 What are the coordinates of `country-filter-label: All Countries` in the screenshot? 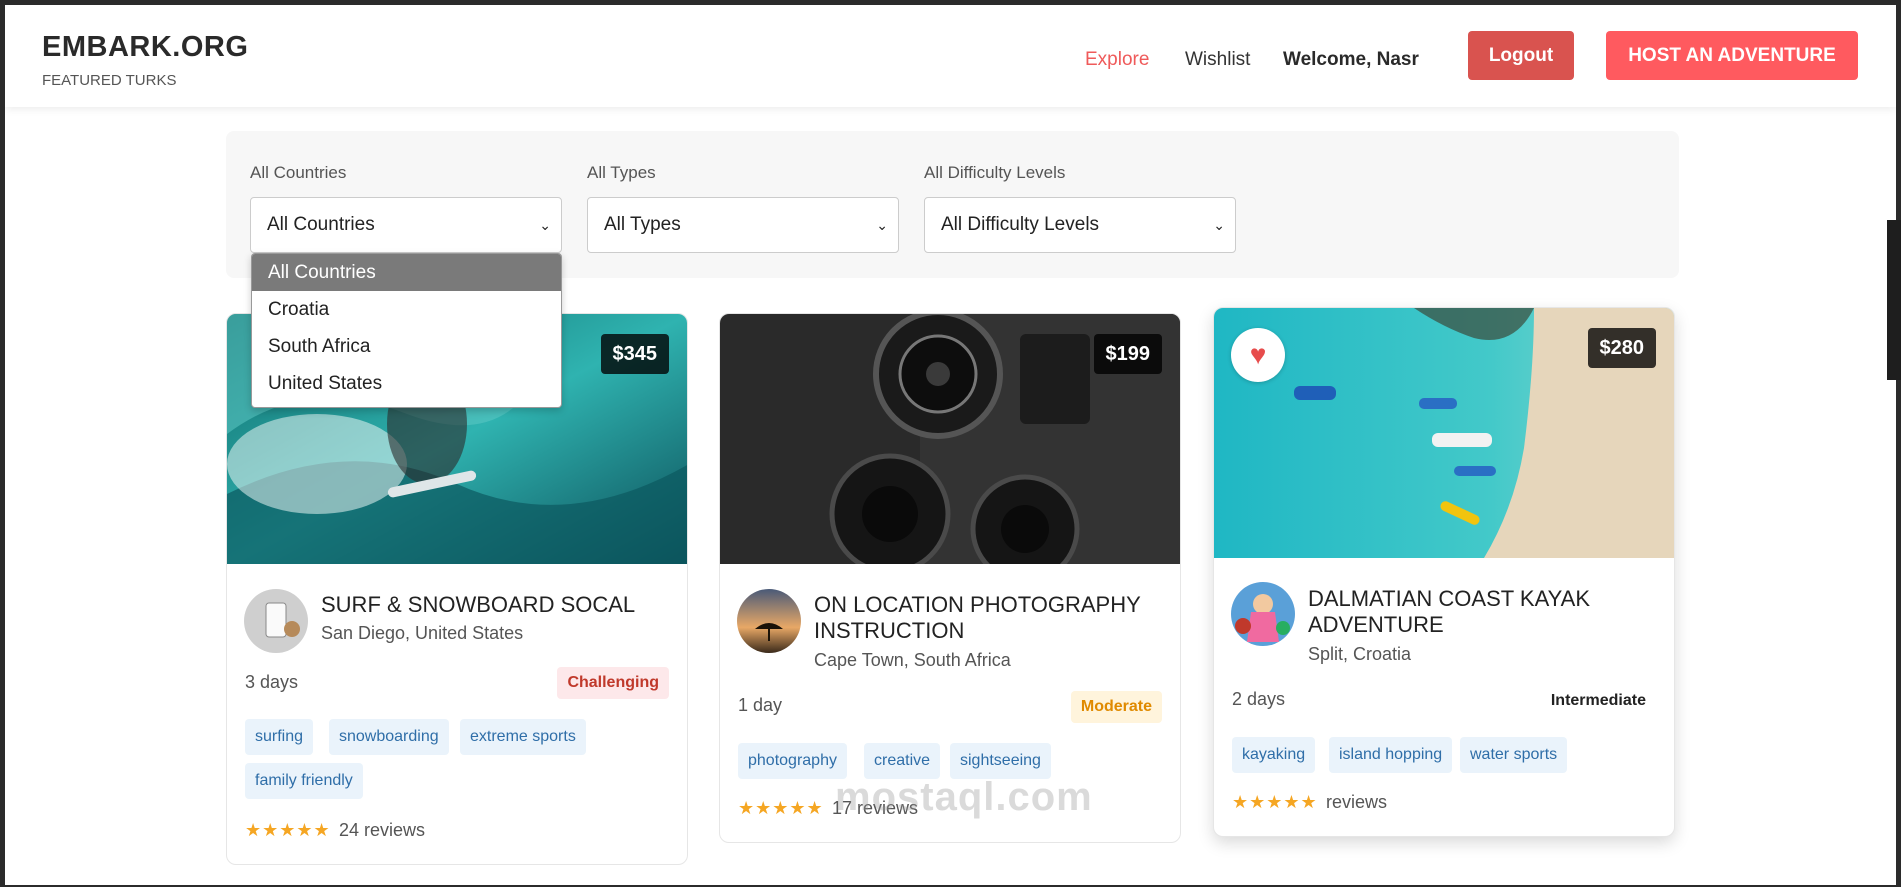 It's located at (298, 172).